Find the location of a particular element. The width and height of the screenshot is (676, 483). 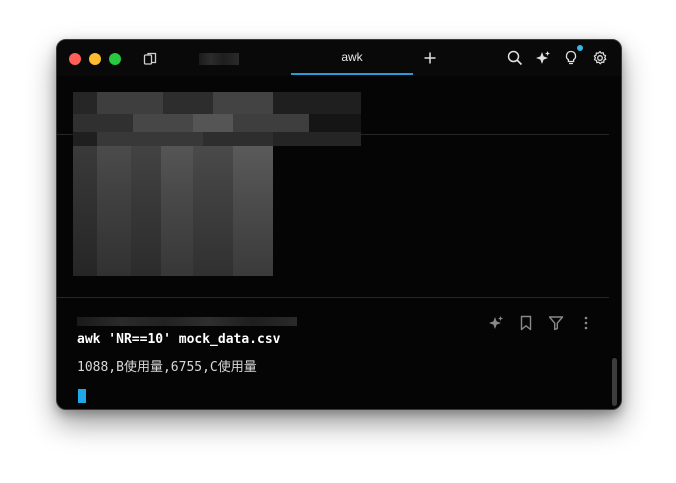

active-tab-indicator is located at coordinates (352, 74).